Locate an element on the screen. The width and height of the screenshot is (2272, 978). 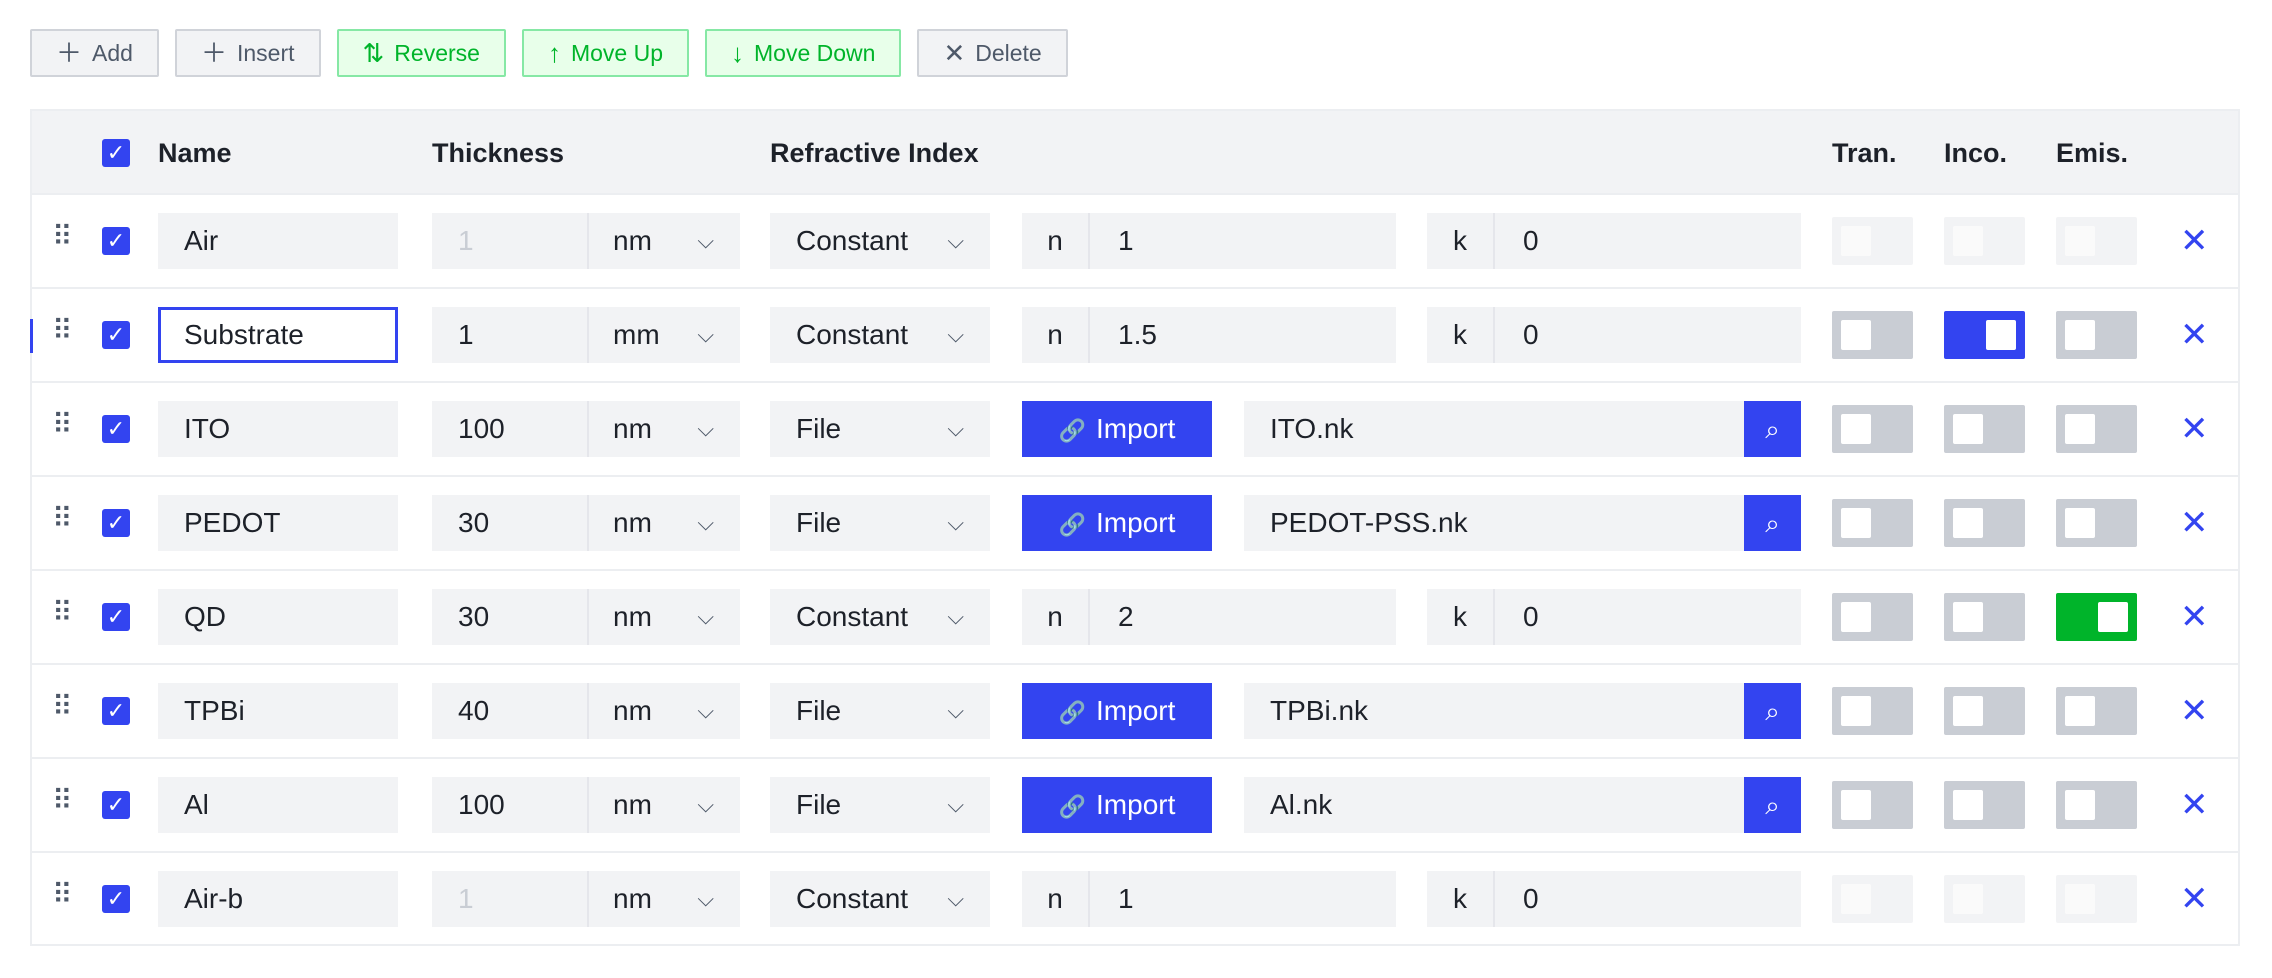
layer-name-input: PEDOT is located at coordinates (278, 523).